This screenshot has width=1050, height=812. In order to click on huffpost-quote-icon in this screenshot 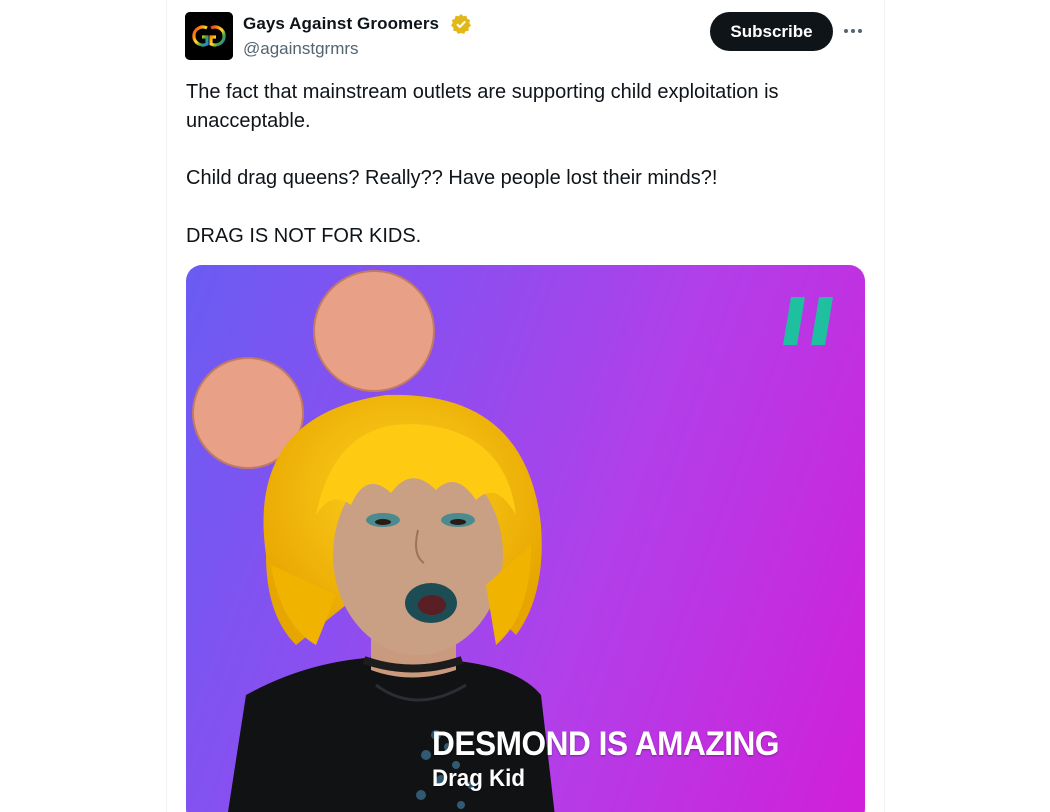, I will do `click(808, 321)`.